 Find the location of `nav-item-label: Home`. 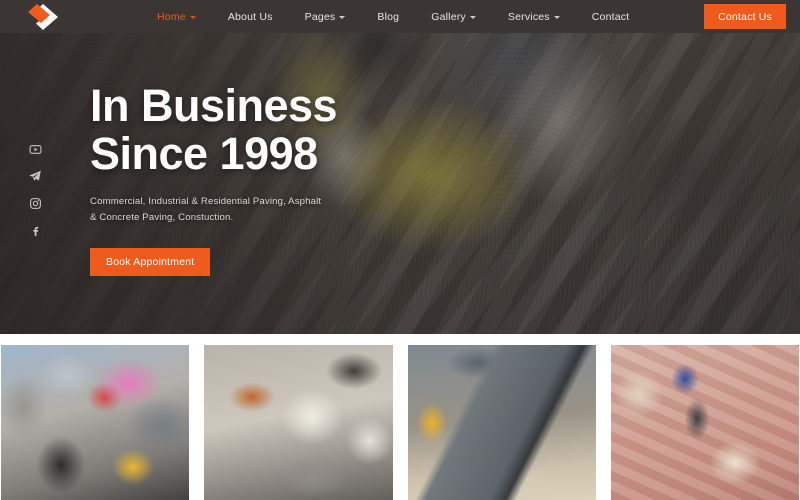

nav-item-label: Home is located at coordinates (171, 16).